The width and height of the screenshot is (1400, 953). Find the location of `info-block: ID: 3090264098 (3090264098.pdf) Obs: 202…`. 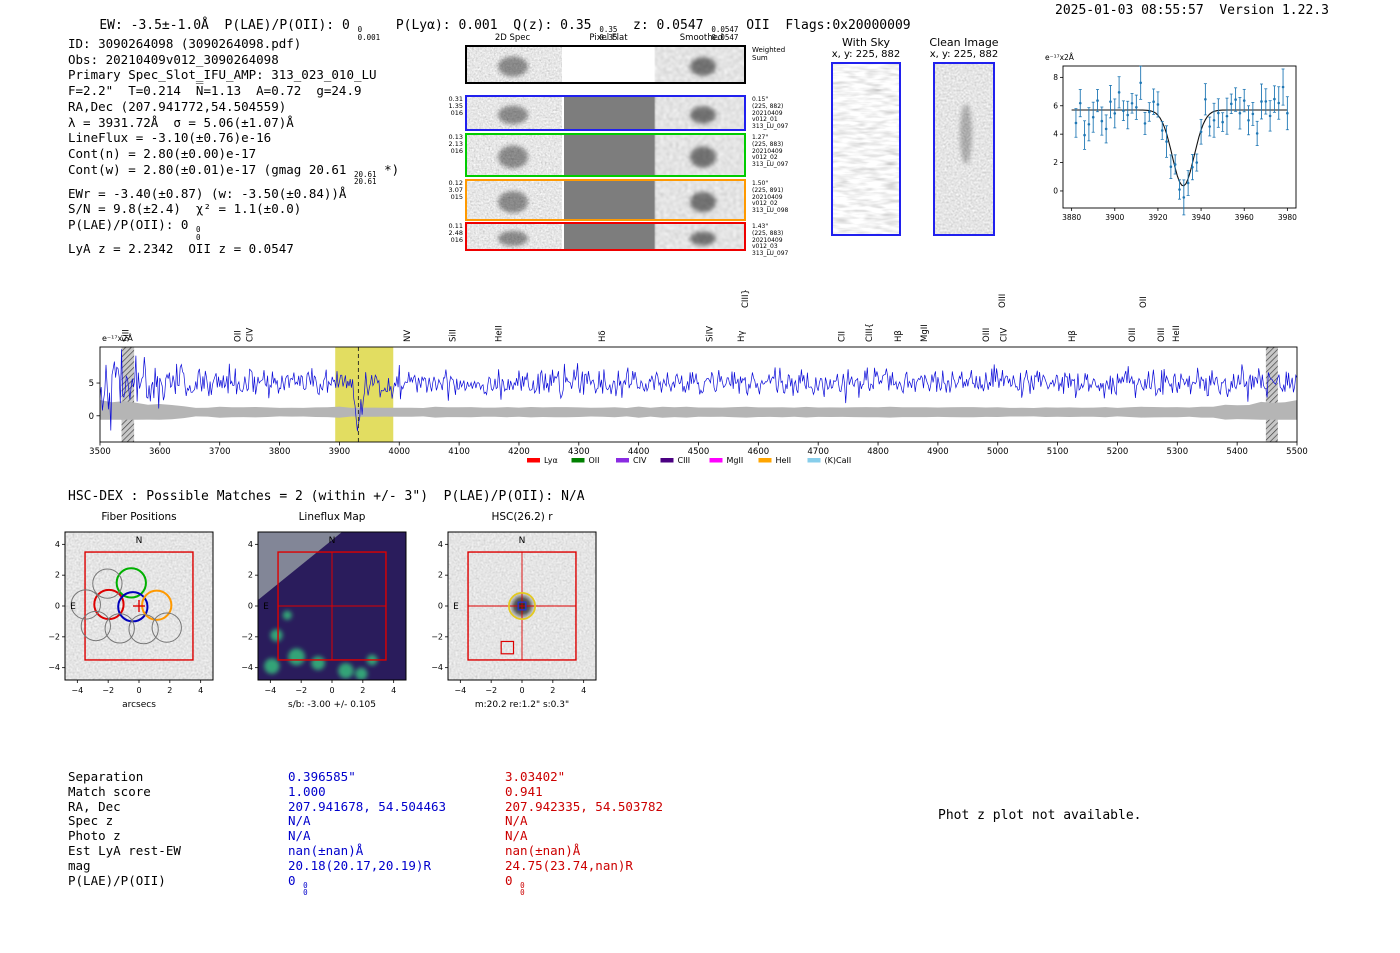

info-block: ID: 3090264098 (3090264098.pdf) Obs: 202… is located at coordinates (233, 146).